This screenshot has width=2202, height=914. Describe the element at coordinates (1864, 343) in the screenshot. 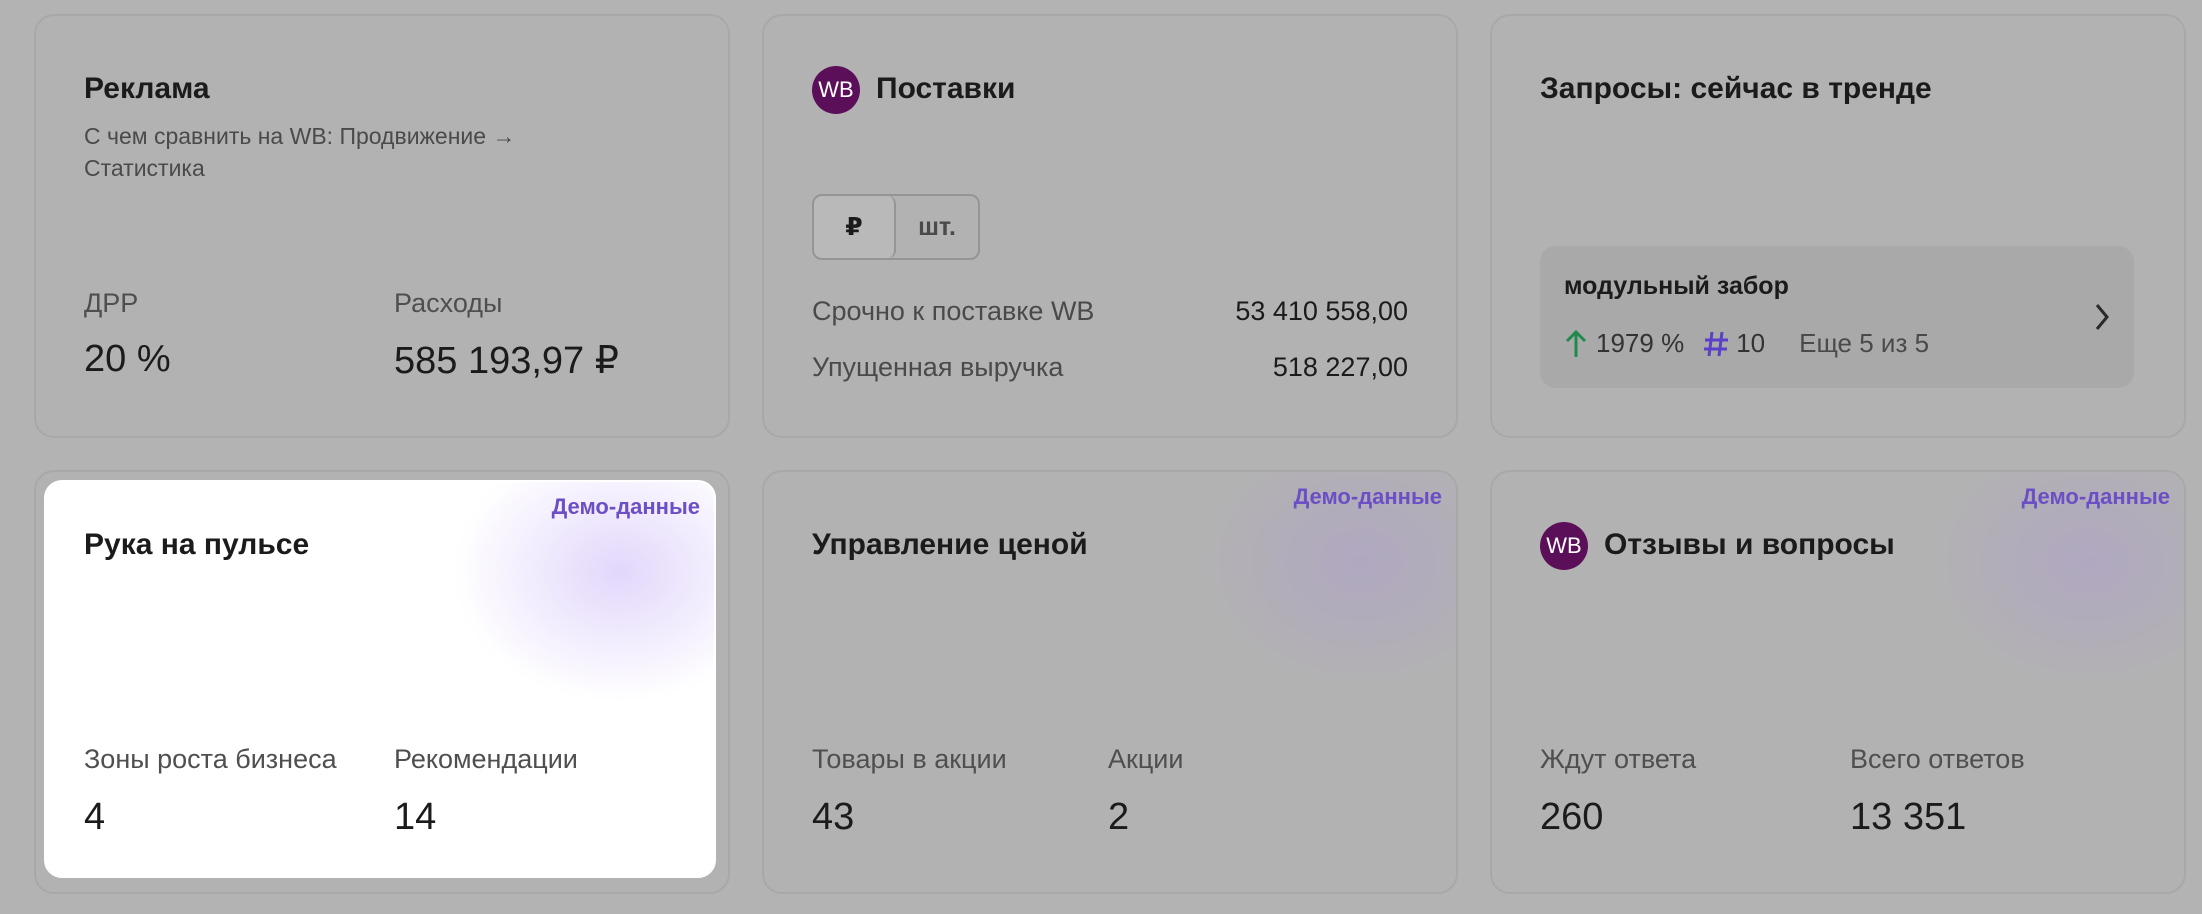

I see `more-queries-label: Еще 5 из 5` at that location.